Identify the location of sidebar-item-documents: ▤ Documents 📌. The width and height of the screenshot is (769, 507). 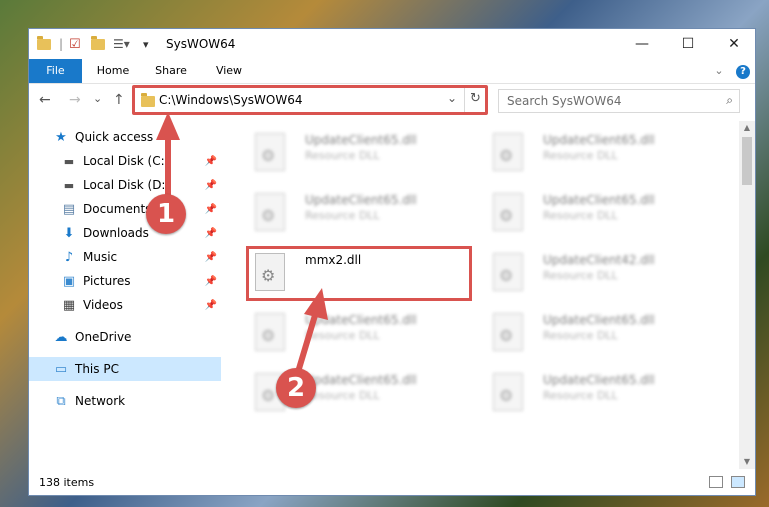
(125, 209).